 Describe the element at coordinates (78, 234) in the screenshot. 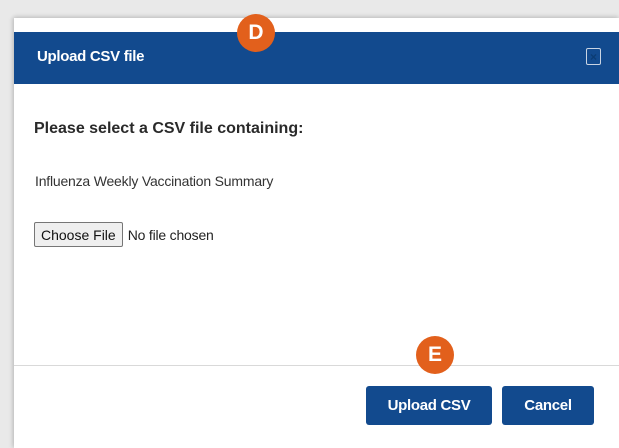

I see `choose-file-button: Choose File` at that location.